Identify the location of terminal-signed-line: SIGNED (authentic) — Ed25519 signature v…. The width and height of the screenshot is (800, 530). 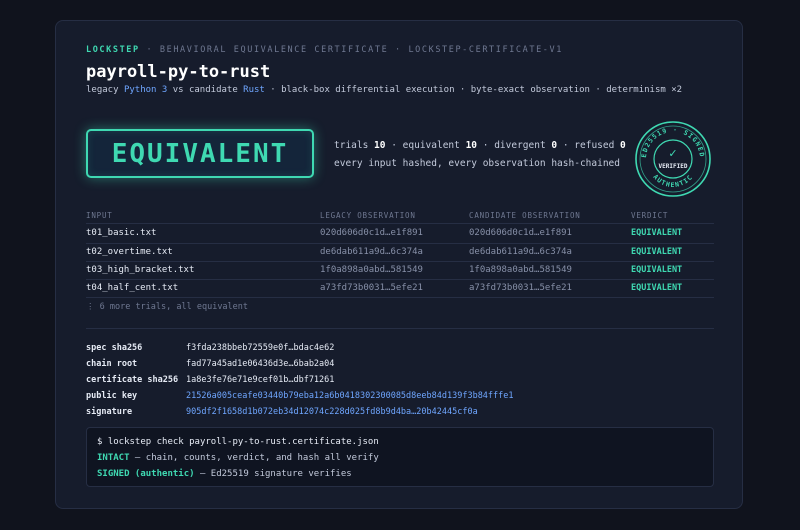
(224, 474).